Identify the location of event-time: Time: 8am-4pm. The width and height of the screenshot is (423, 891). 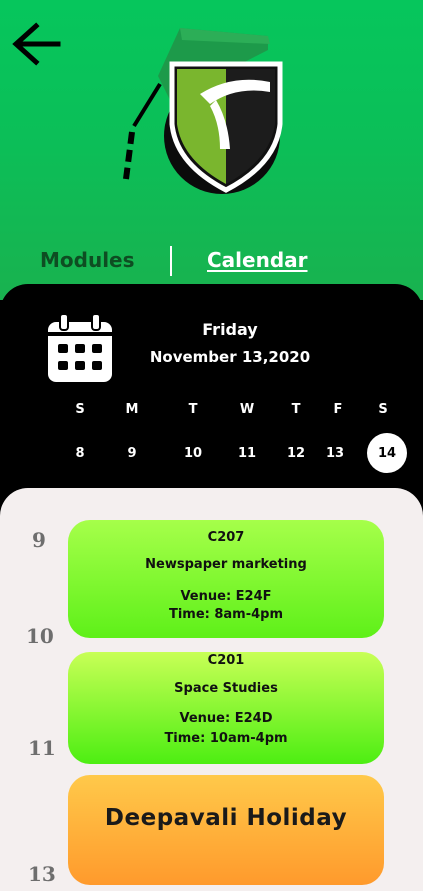
(226, 614).